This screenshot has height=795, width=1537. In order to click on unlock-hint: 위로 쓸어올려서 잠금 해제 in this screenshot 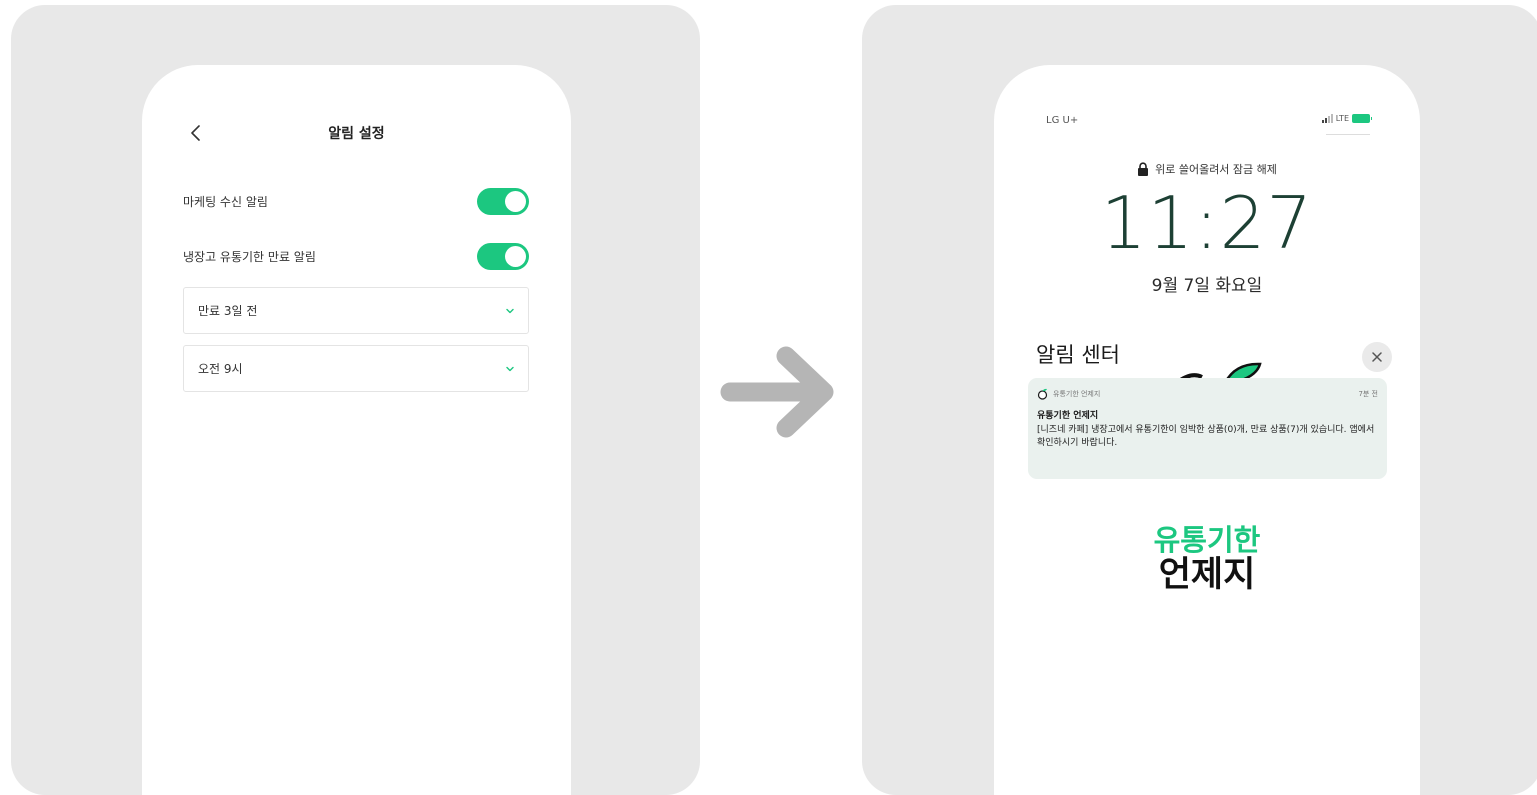, I will do `click(1207, 169)`.